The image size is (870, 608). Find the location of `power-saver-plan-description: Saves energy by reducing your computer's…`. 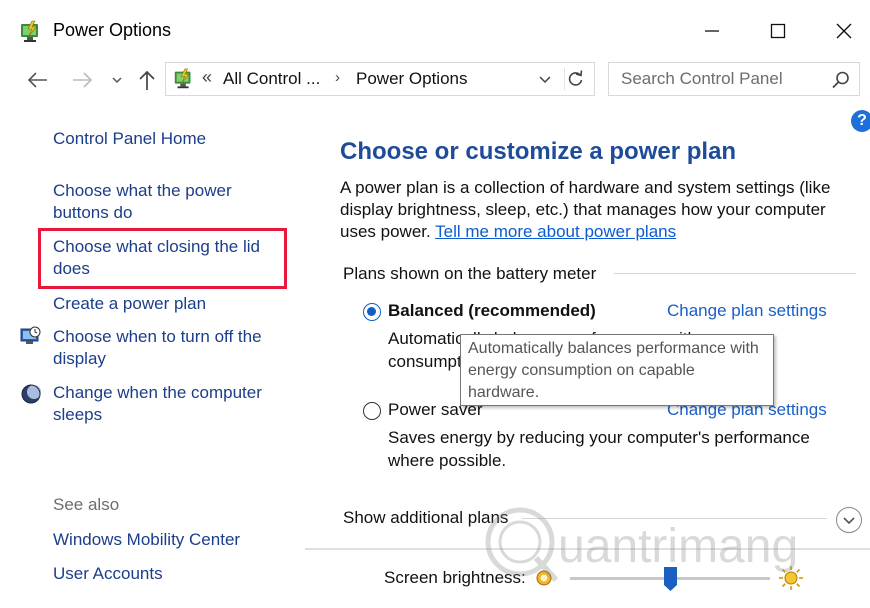

power-saver-plan-description: Saves energy by reducing your computer's… is located at coordinates (599, 449).